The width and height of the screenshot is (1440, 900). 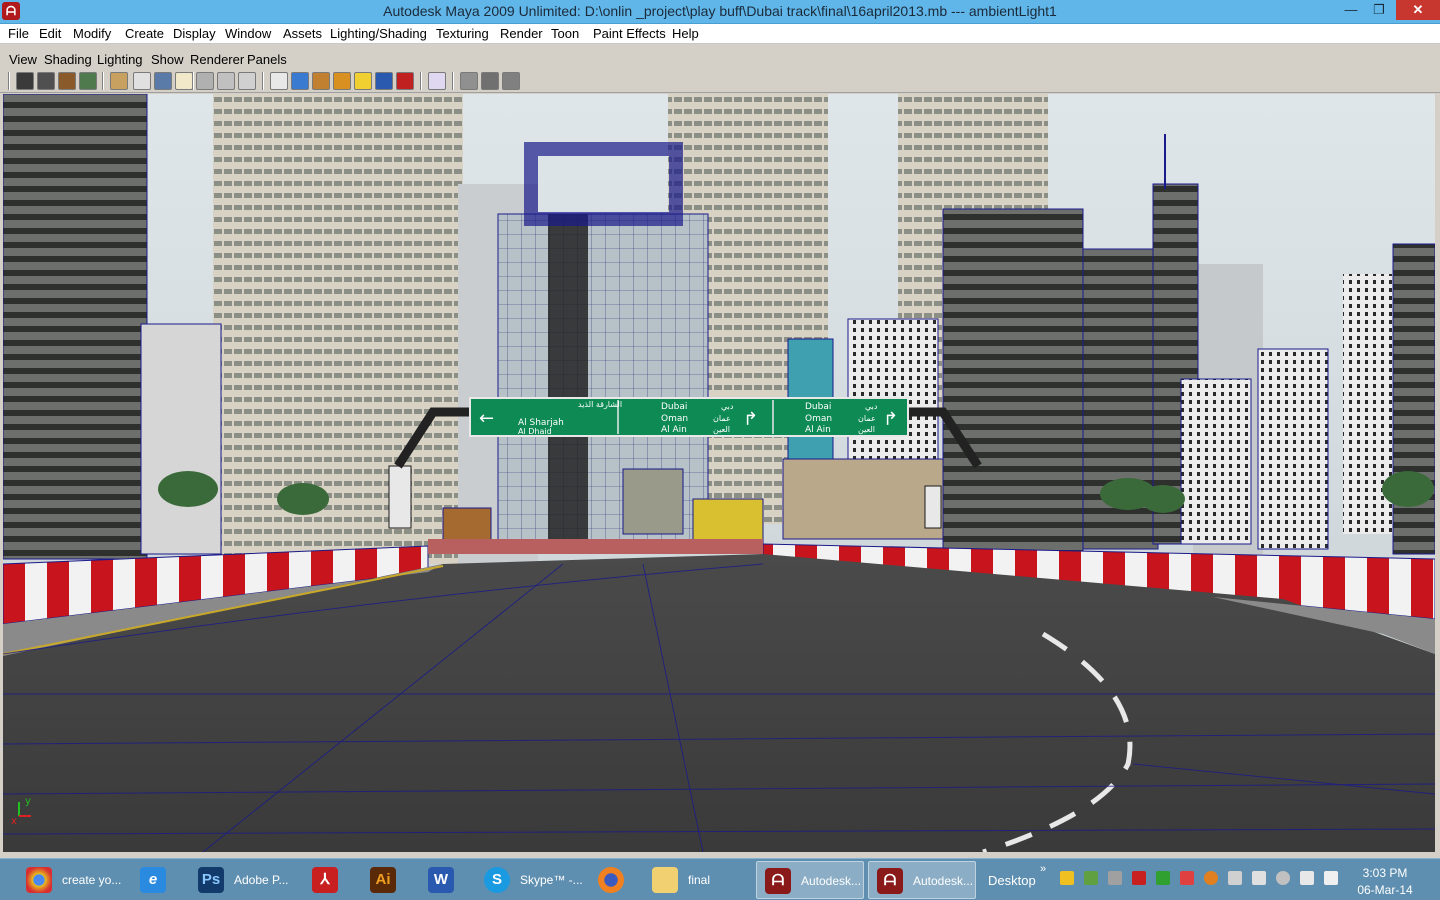 What do you see at coordinates (629, 33) in the screenshot?
I see `menu-paint-effects: Paint Effects` at bounding box center [629, 33].